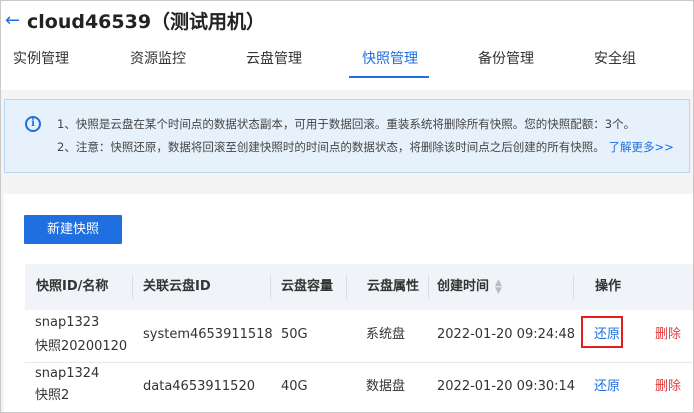 The width and height of the screenshot is (694, 413). I want to click on page-title: cloud46539（测试用机）, so click(146, 22).